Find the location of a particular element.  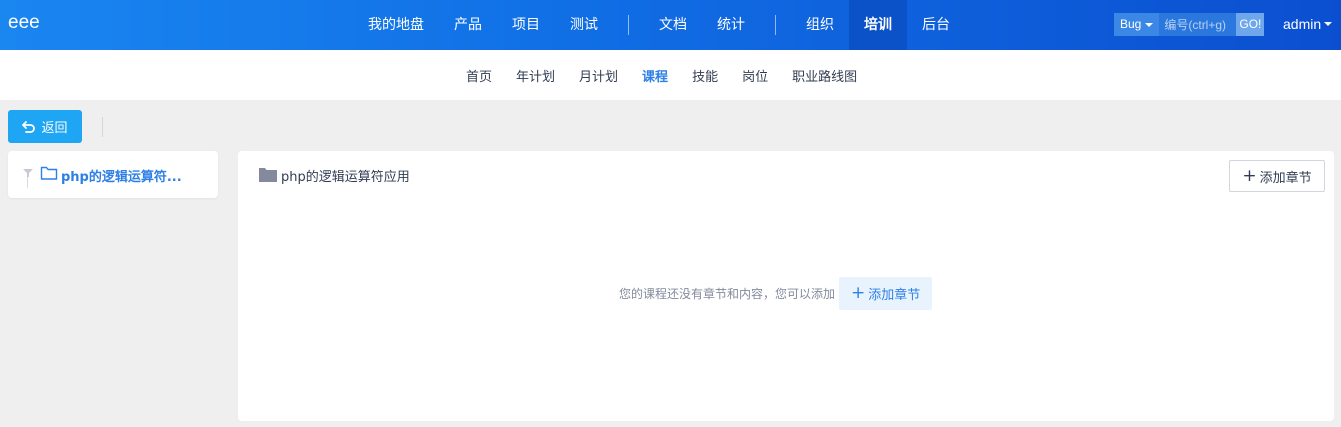

nav-item-my-space: 我的地盘 is located at coordinates (396, 25).